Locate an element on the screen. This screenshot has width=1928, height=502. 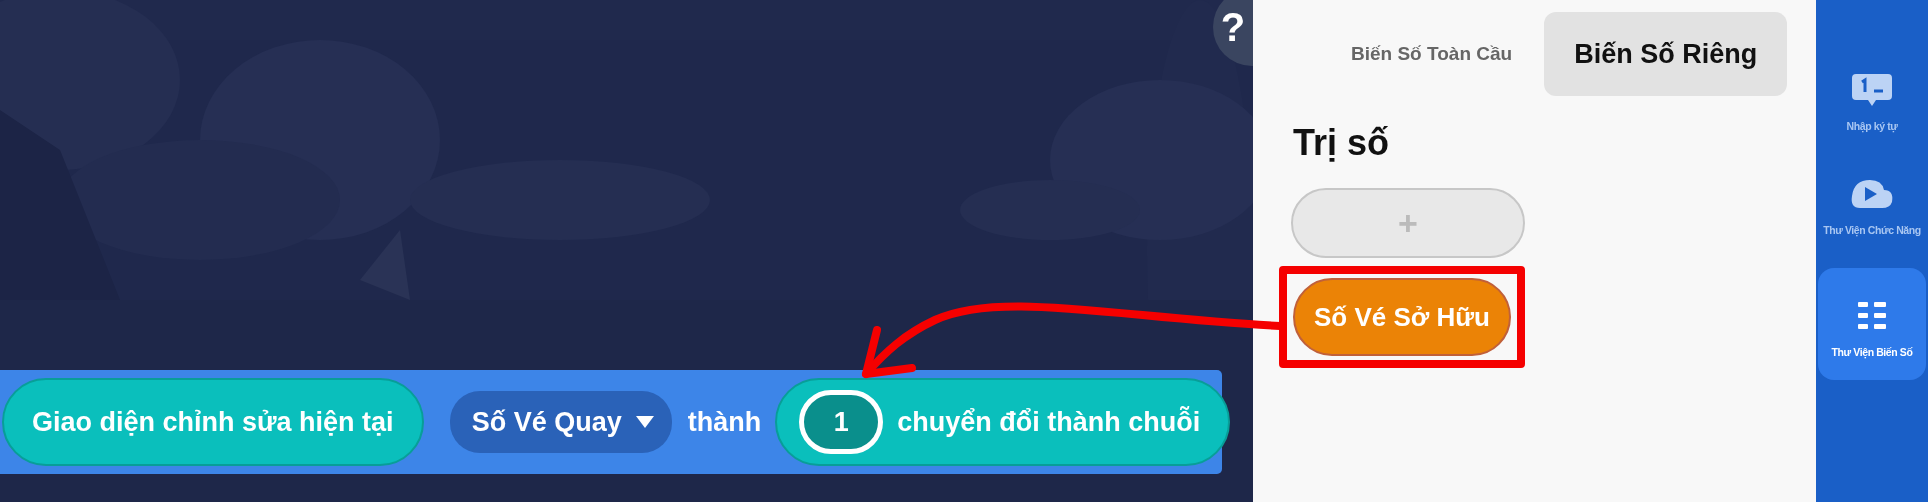
block-label: thành is located at coordinates (724, 422).